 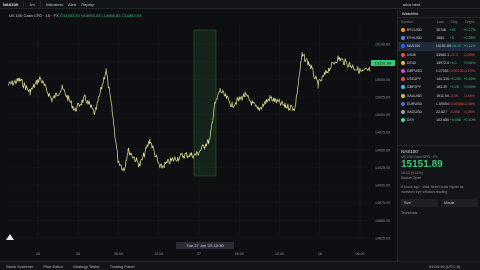 I want to click on price-tick-label: 15100.00, so click(x=382, y=45).